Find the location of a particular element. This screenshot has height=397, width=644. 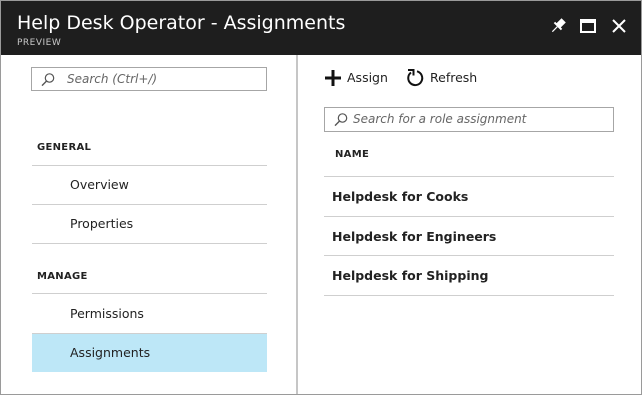

section-label-general: GENERAL is located at coordinates (64, 147).